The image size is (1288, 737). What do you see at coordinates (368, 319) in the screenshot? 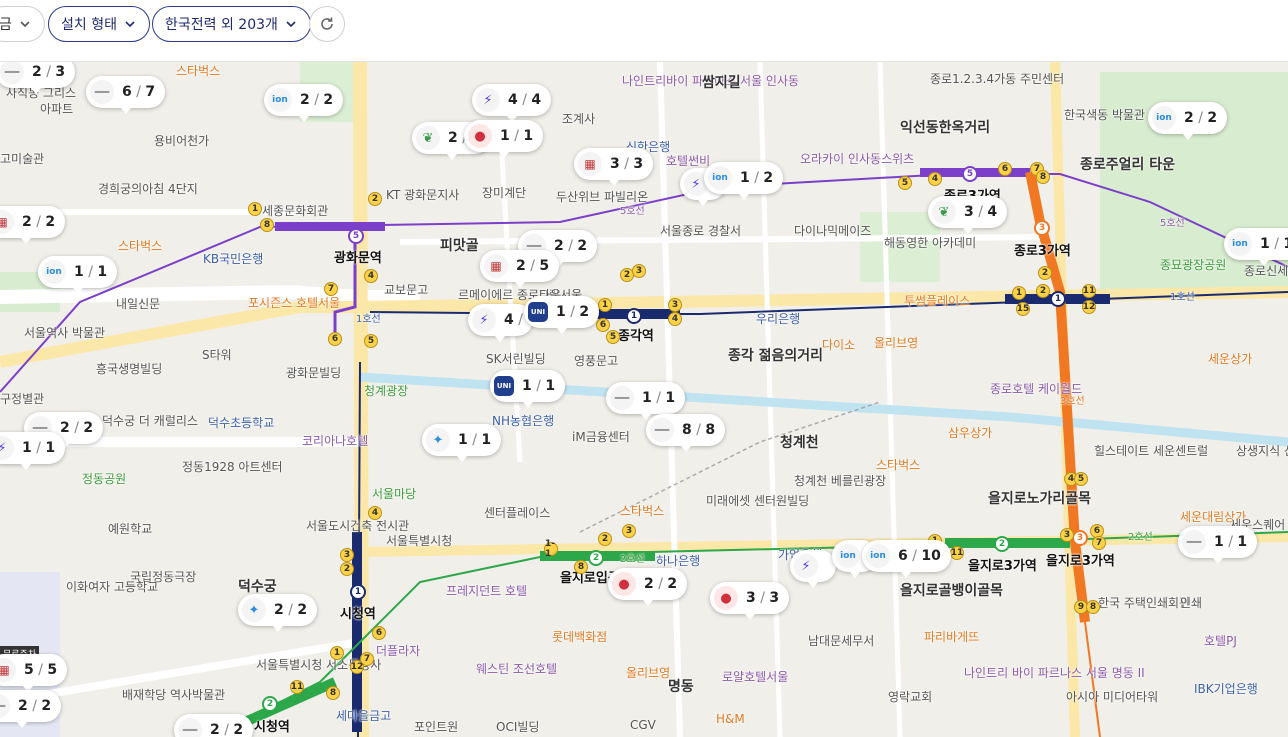
I see `line-label: 1호선` at bounding box center [368, 319].